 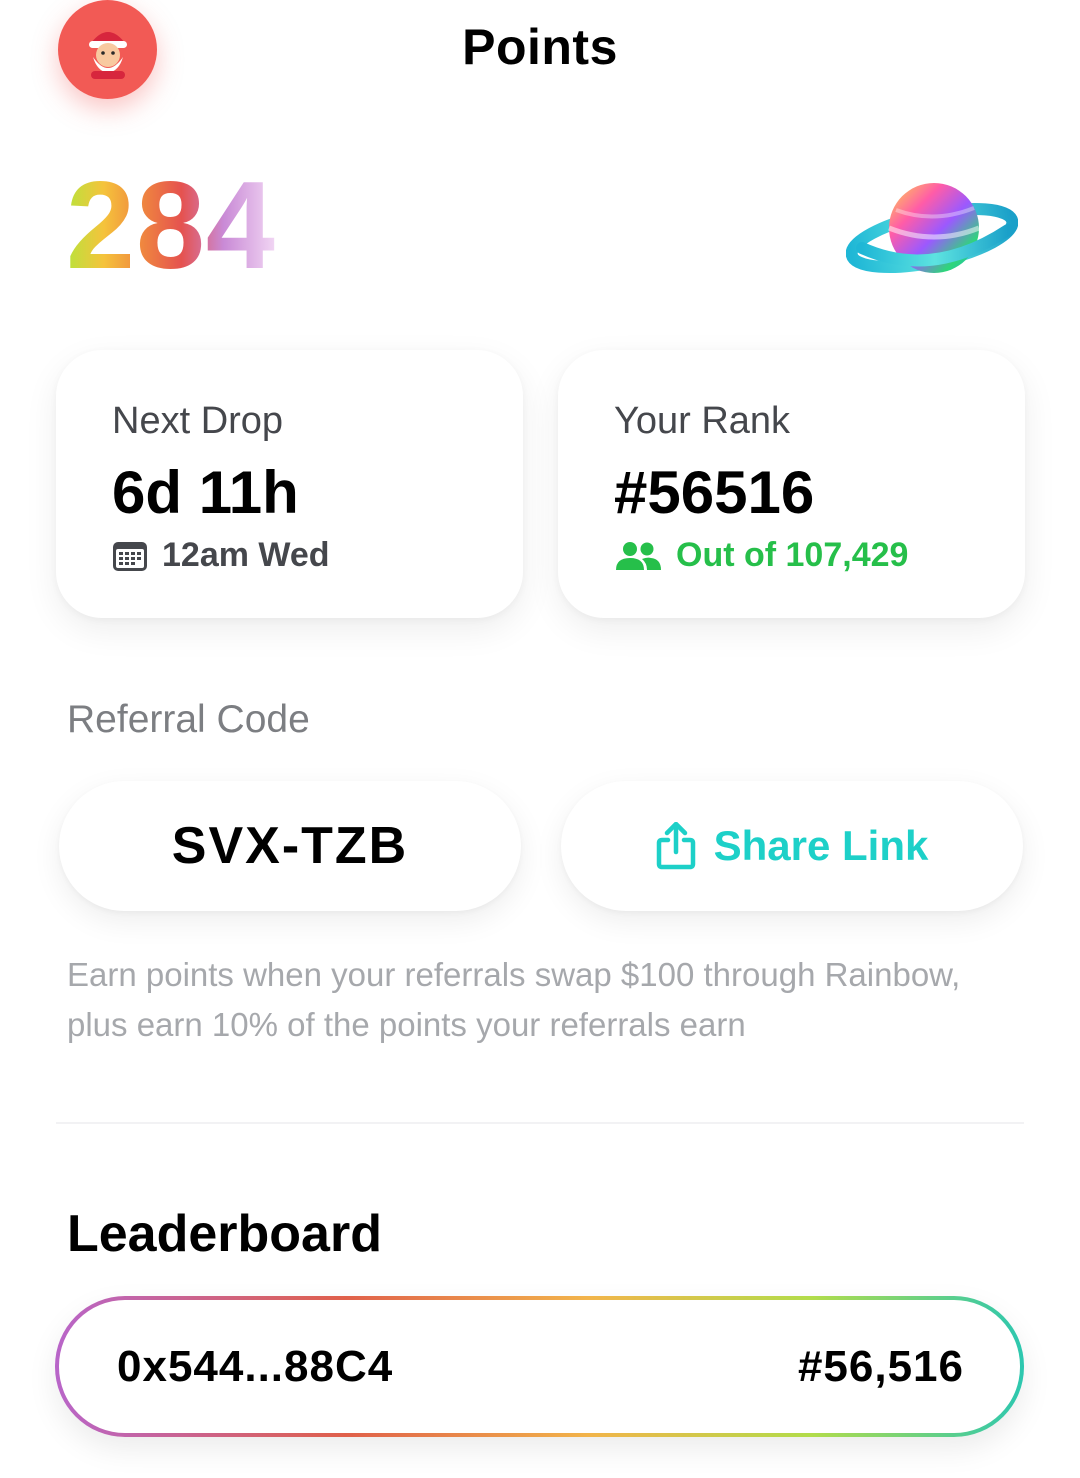 I want to click on next-drop-time: 12am Wed, so click(x=221, y=555).